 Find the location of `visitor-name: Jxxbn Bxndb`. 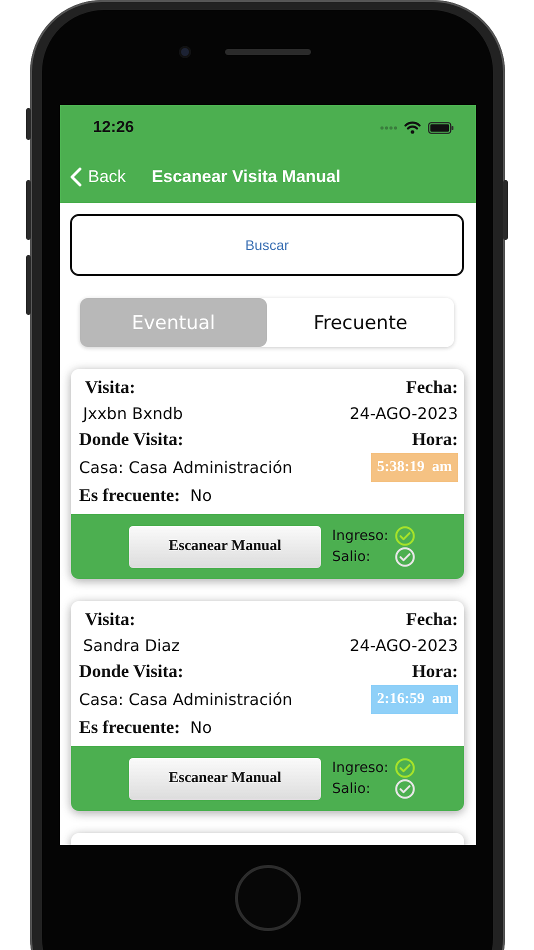

visitor-name: Jxxbn Bxndb is located at coordinates (132, 414).